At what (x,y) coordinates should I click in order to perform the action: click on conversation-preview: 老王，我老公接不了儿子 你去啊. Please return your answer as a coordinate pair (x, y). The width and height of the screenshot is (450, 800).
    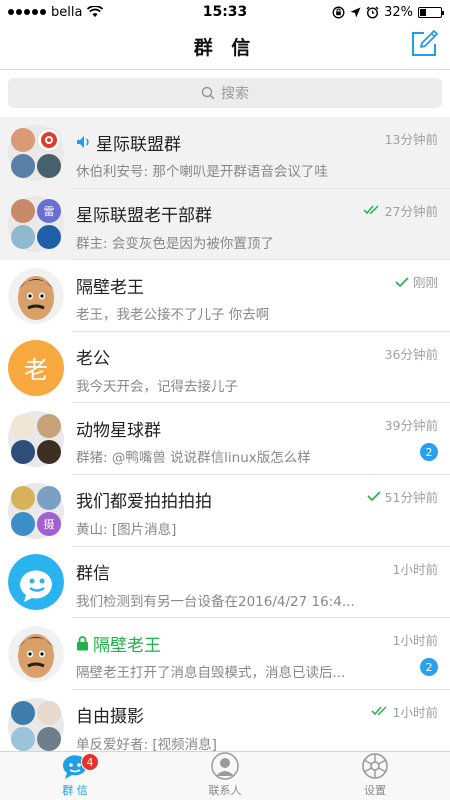
    Looking at the image, I should click on (173, 315).